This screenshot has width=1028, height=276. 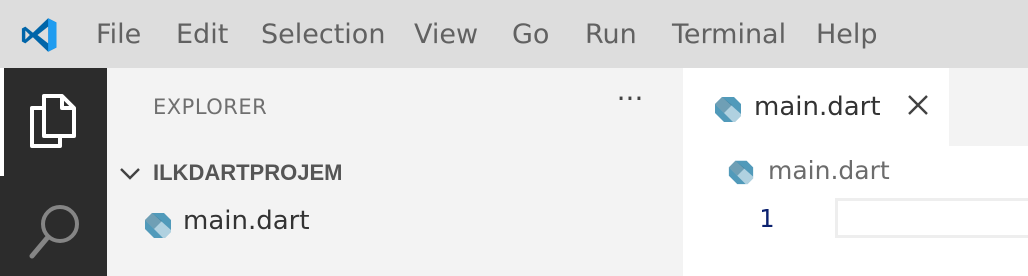 I want to click on search-icon, so click(x=54, y=232).